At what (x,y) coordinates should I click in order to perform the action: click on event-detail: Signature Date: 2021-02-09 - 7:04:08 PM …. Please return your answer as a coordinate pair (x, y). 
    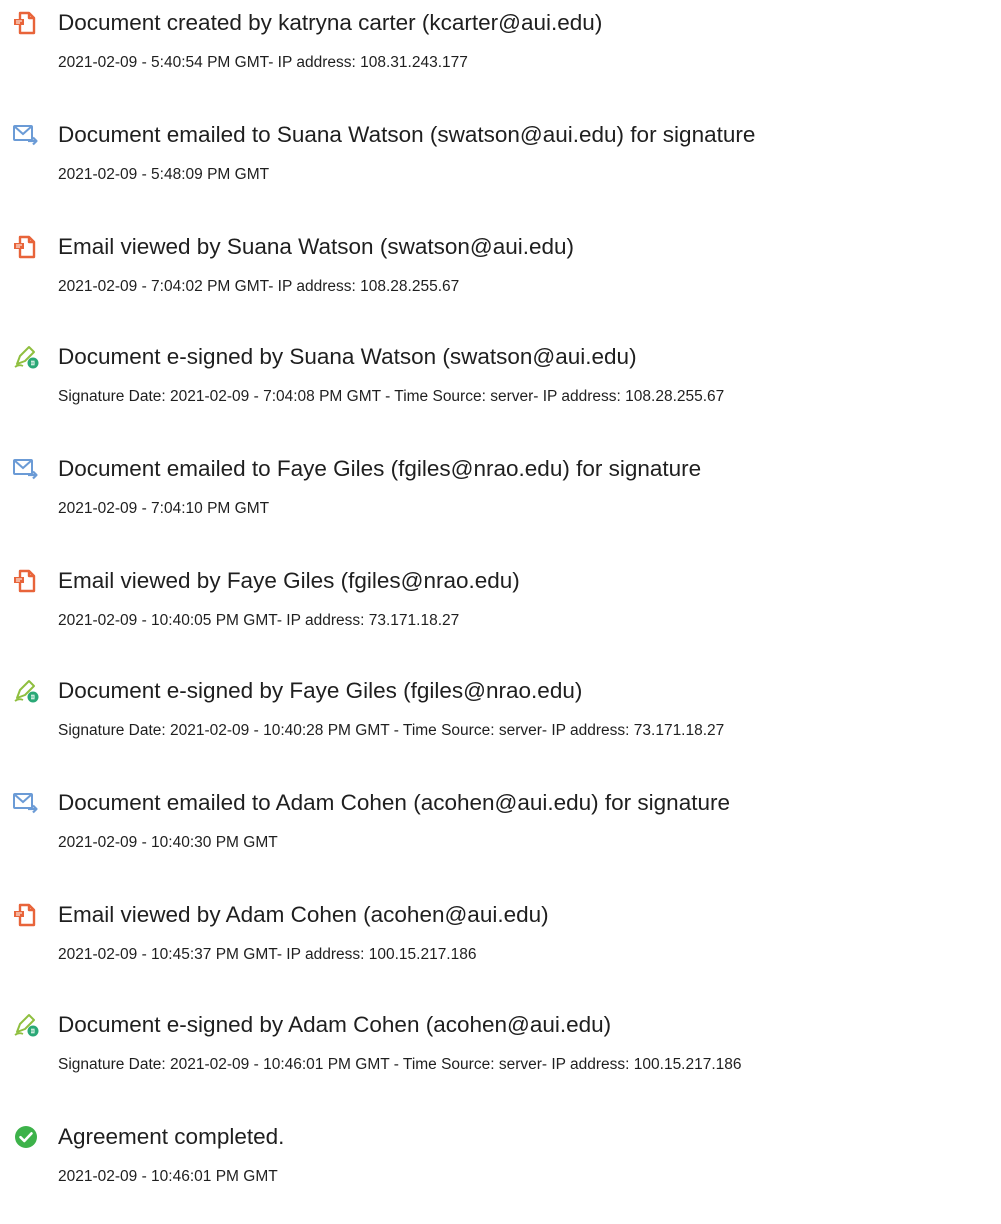
    Looking at the image, I should click on (391, 396).